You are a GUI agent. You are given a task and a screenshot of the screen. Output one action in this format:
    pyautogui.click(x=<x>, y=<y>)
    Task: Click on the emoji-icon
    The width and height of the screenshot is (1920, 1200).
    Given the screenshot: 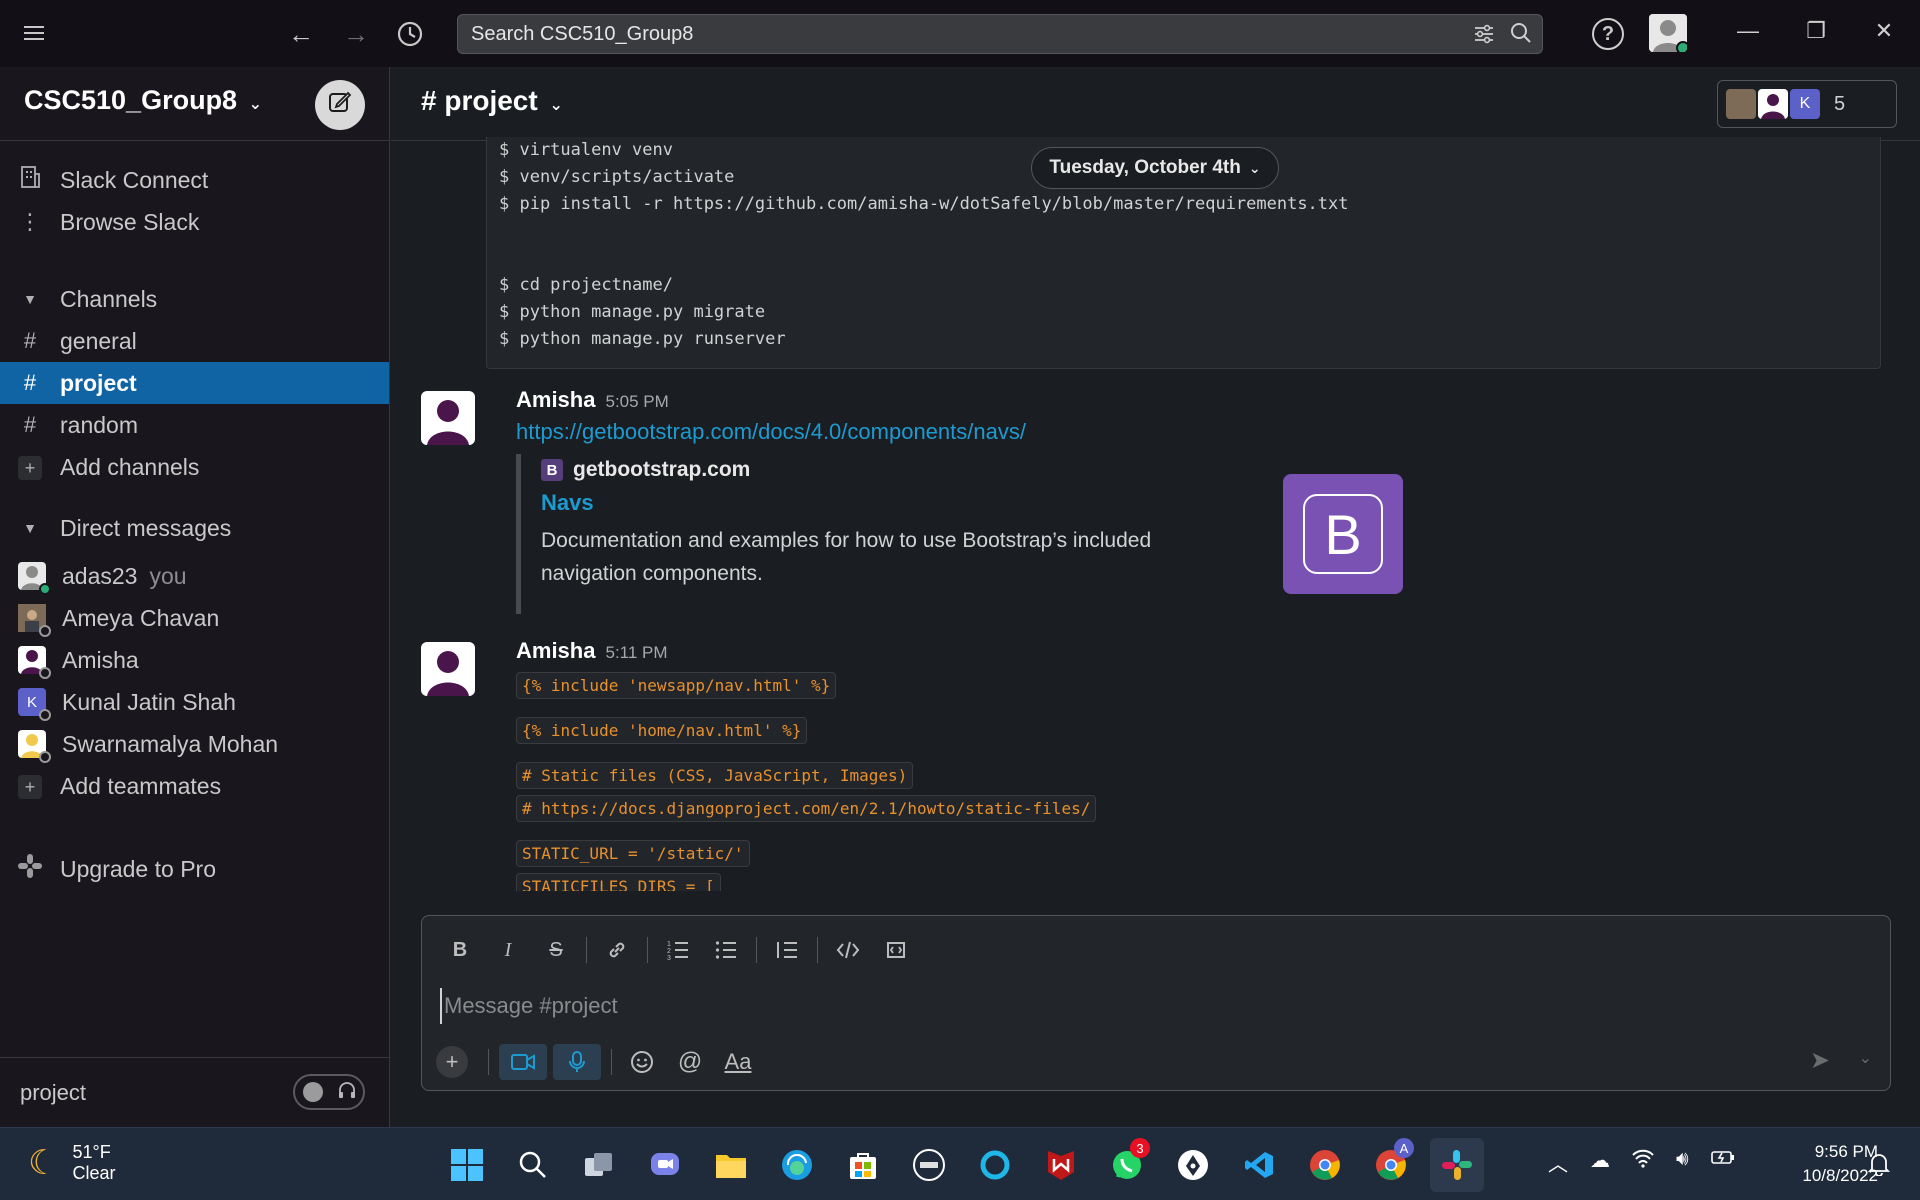 What is the action you would take?
    pyautogui.click(x=642, y=1062)
    